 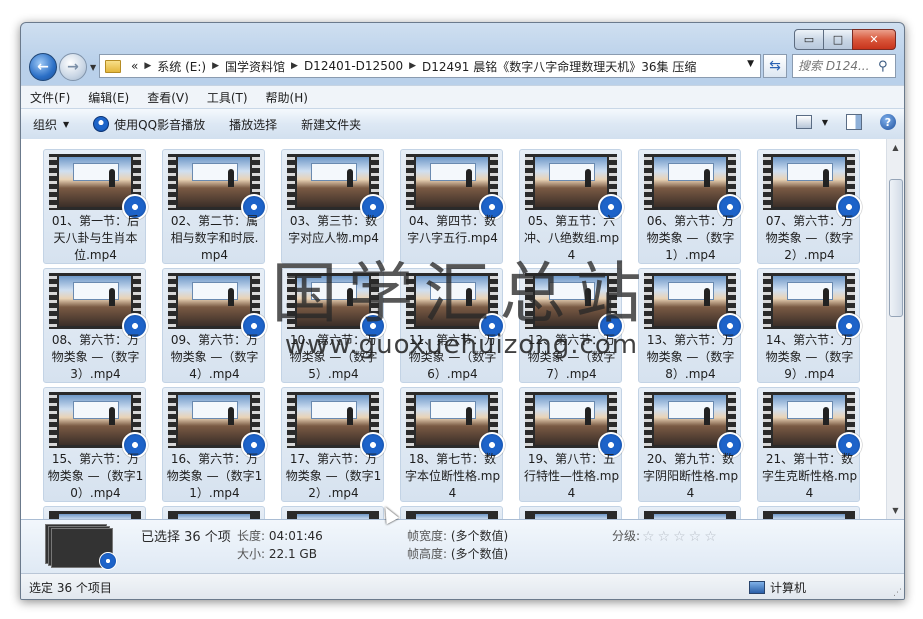 I want to click on length-label: 长度:, so click(x=251, y=536).